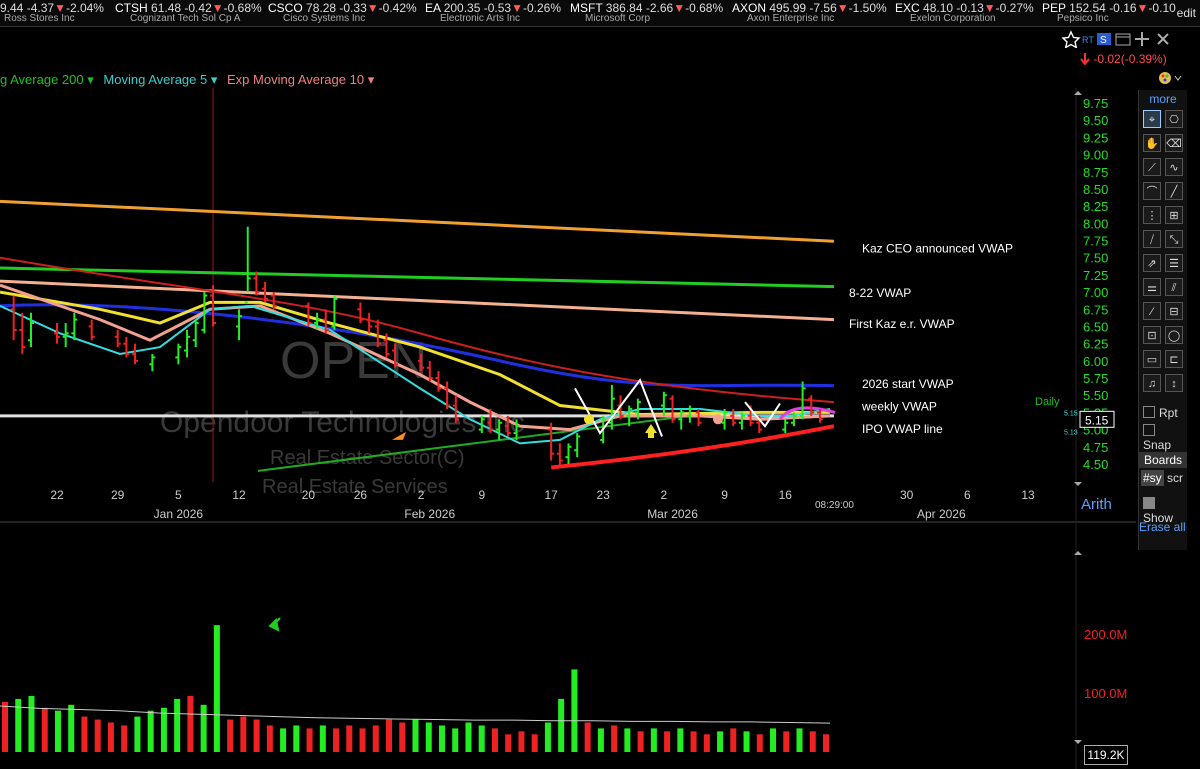 This screenshot has height=769, width=1200. What do you see at coordinates (1152, 263) in the screenshot?
I see `drawing-tool-icon: ⇗` at bounding box center [1152, 263].